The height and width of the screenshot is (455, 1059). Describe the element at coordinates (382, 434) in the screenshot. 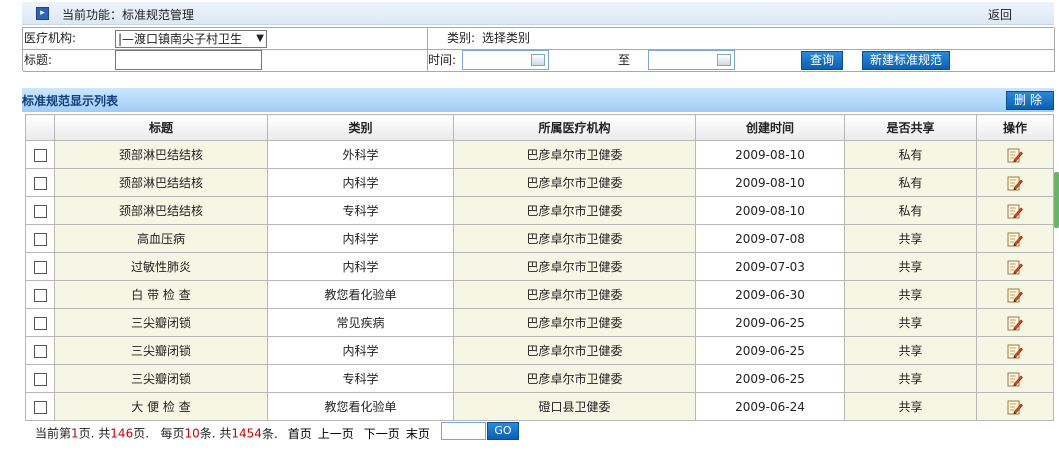

I see `next-page-link: 下一页` at that location.